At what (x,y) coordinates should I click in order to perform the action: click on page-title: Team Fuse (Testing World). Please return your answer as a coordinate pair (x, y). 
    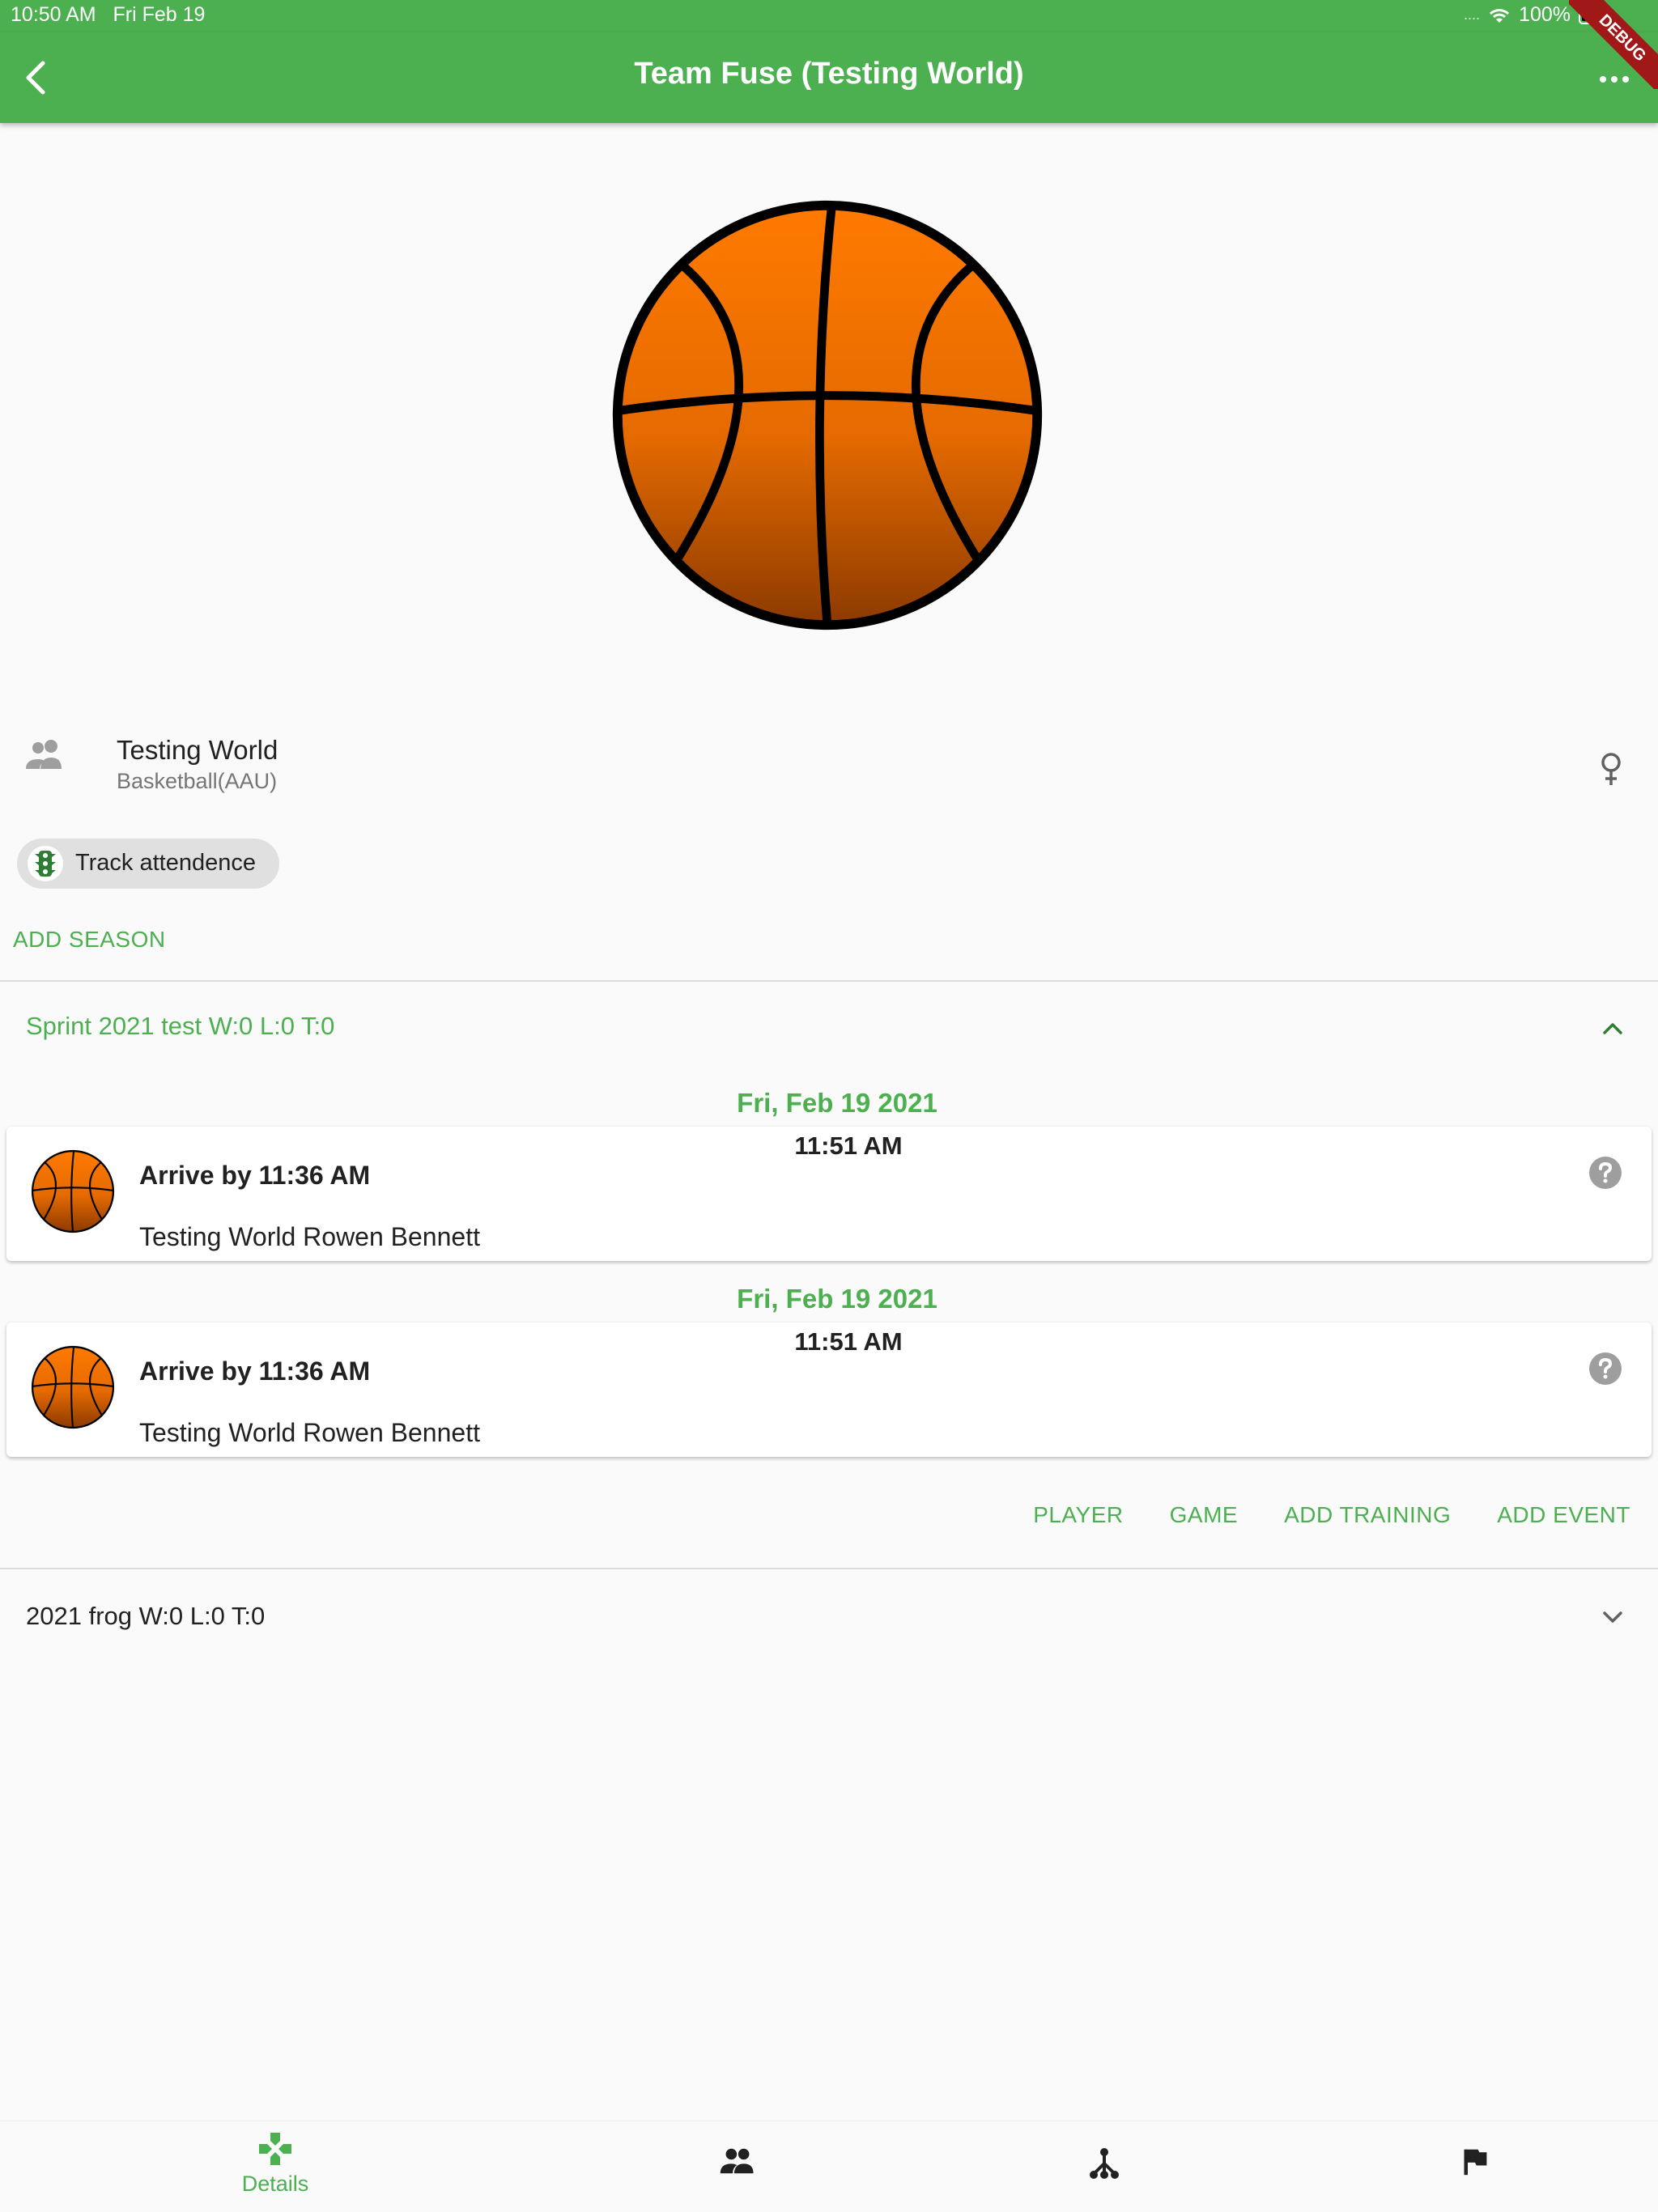
    Looking at the image, I should click on (829, 74).